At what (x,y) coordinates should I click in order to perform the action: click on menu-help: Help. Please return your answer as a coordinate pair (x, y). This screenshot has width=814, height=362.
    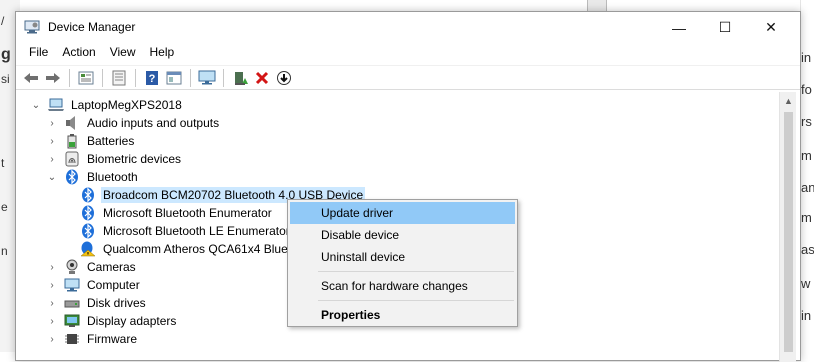
    Looking at the image, I should click on (162, 53).